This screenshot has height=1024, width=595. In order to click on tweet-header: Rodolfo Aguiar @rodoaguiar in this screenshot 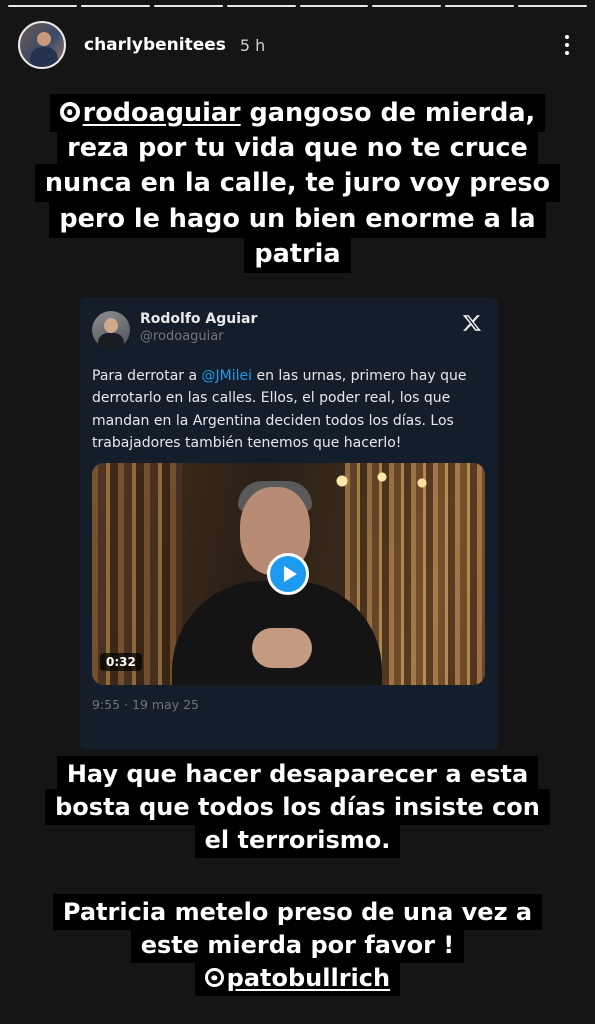, I will do `click(289, 330)`.